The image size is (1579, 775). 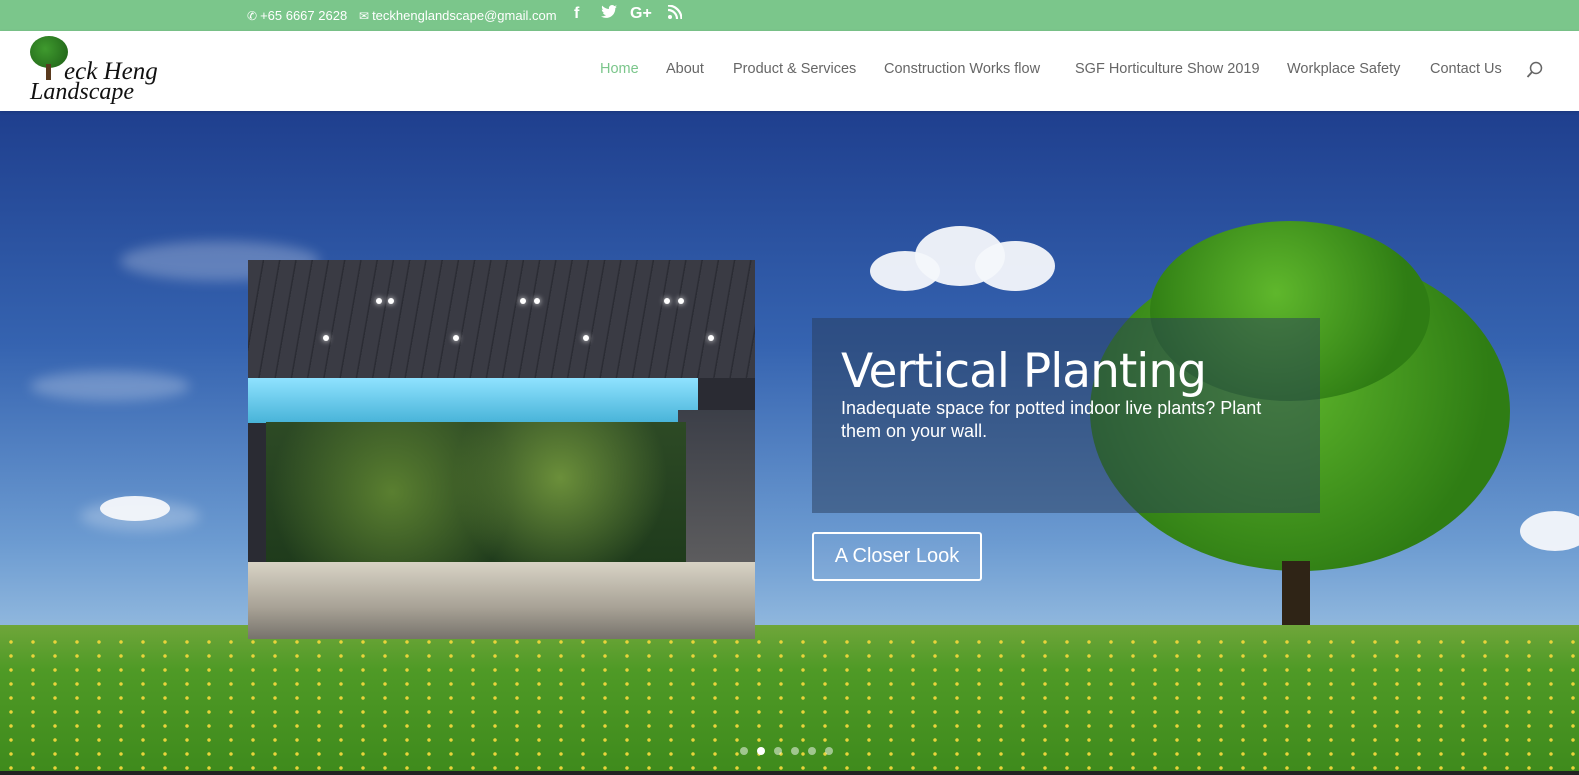 I want to click on bottom-border, so click(x=789, y=773).